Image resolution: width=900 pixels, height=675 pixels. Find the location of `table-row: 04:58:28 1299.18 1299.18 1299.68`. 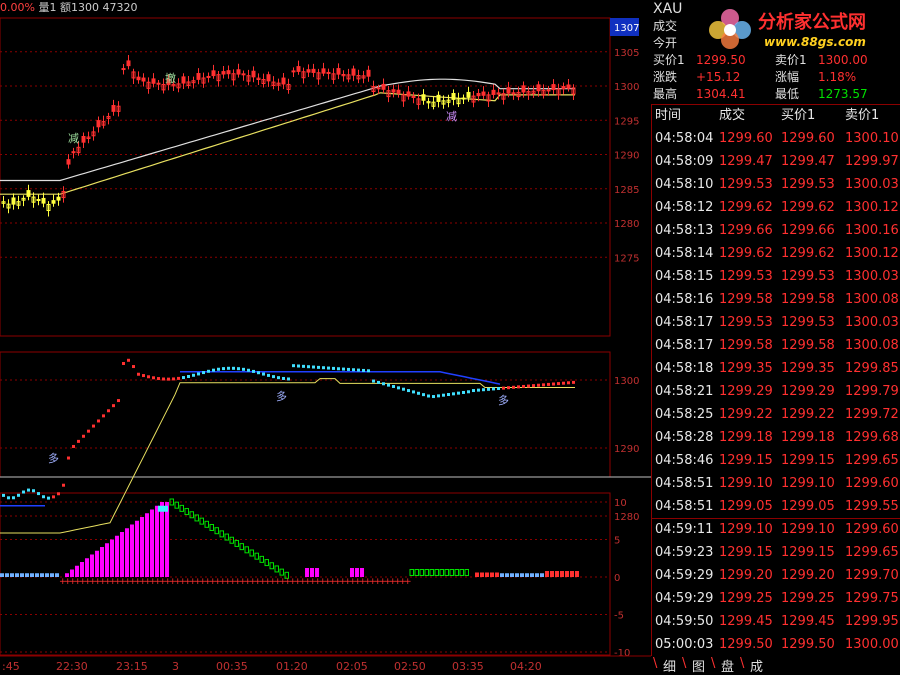

table-row: 04:58:28 1299.18 1299.18 1299.68 is located at coordinates (776, 437).